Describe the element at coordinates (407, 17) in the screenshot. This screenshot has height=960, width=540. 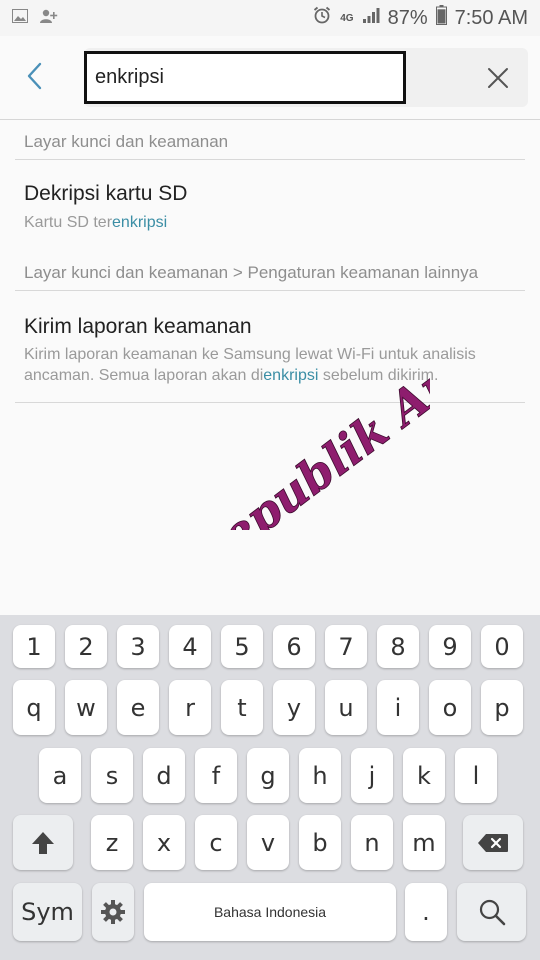
I see `battery-percent: 87%` at that location.